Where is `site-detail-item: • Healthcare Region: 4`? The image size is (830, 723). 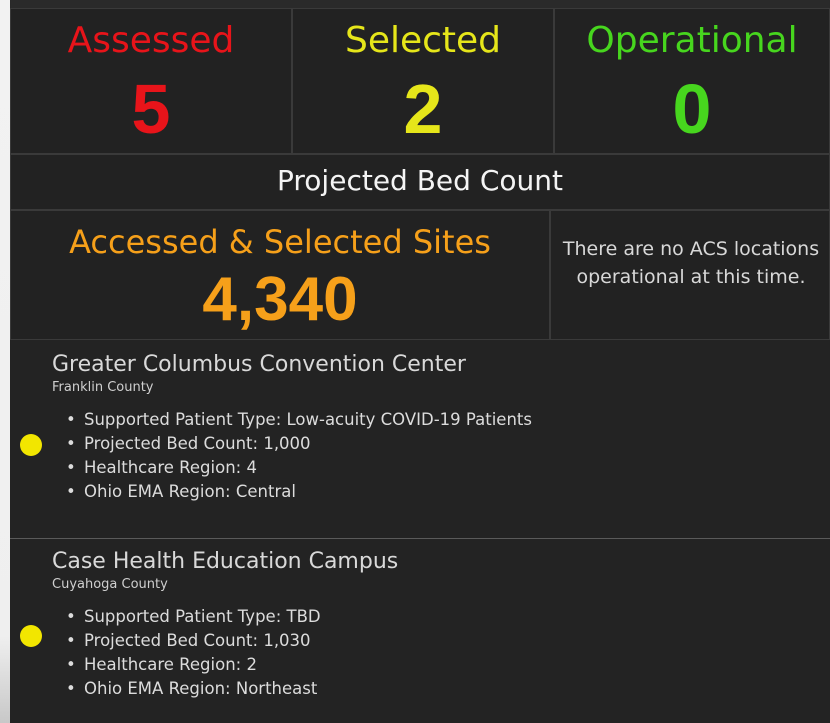
site-detail-item: • Healthcare Region: 4 is located at coordinates (161, 467).